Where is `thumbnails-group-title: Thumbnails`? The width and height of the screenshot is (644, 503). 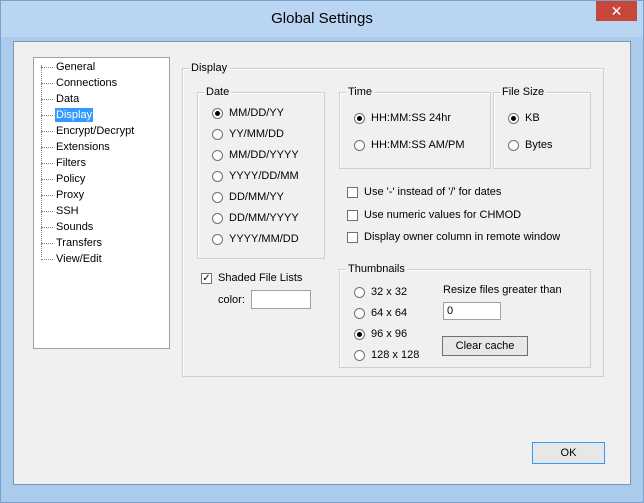 thumbnails-group-title: Thumbnails is located at coordinates (376, 269).